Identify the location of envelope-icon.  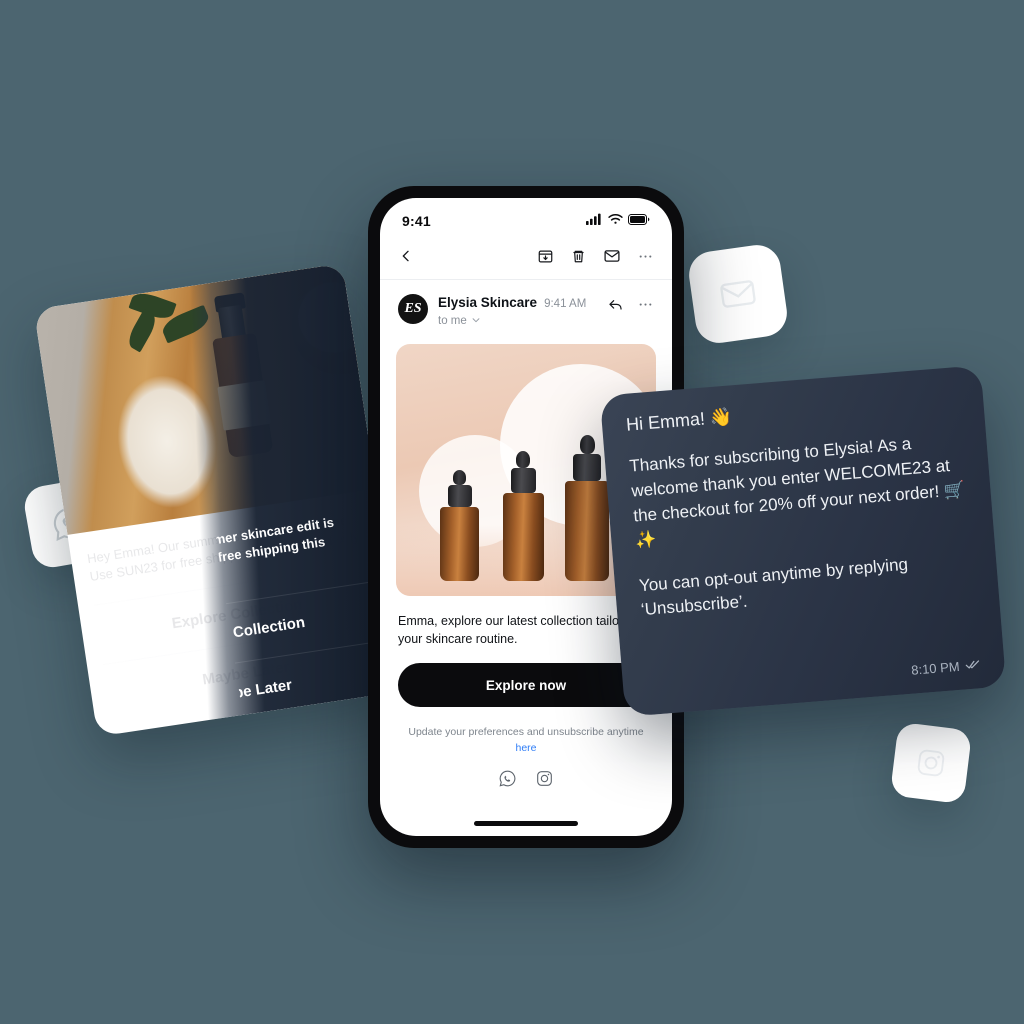
(737, 293).